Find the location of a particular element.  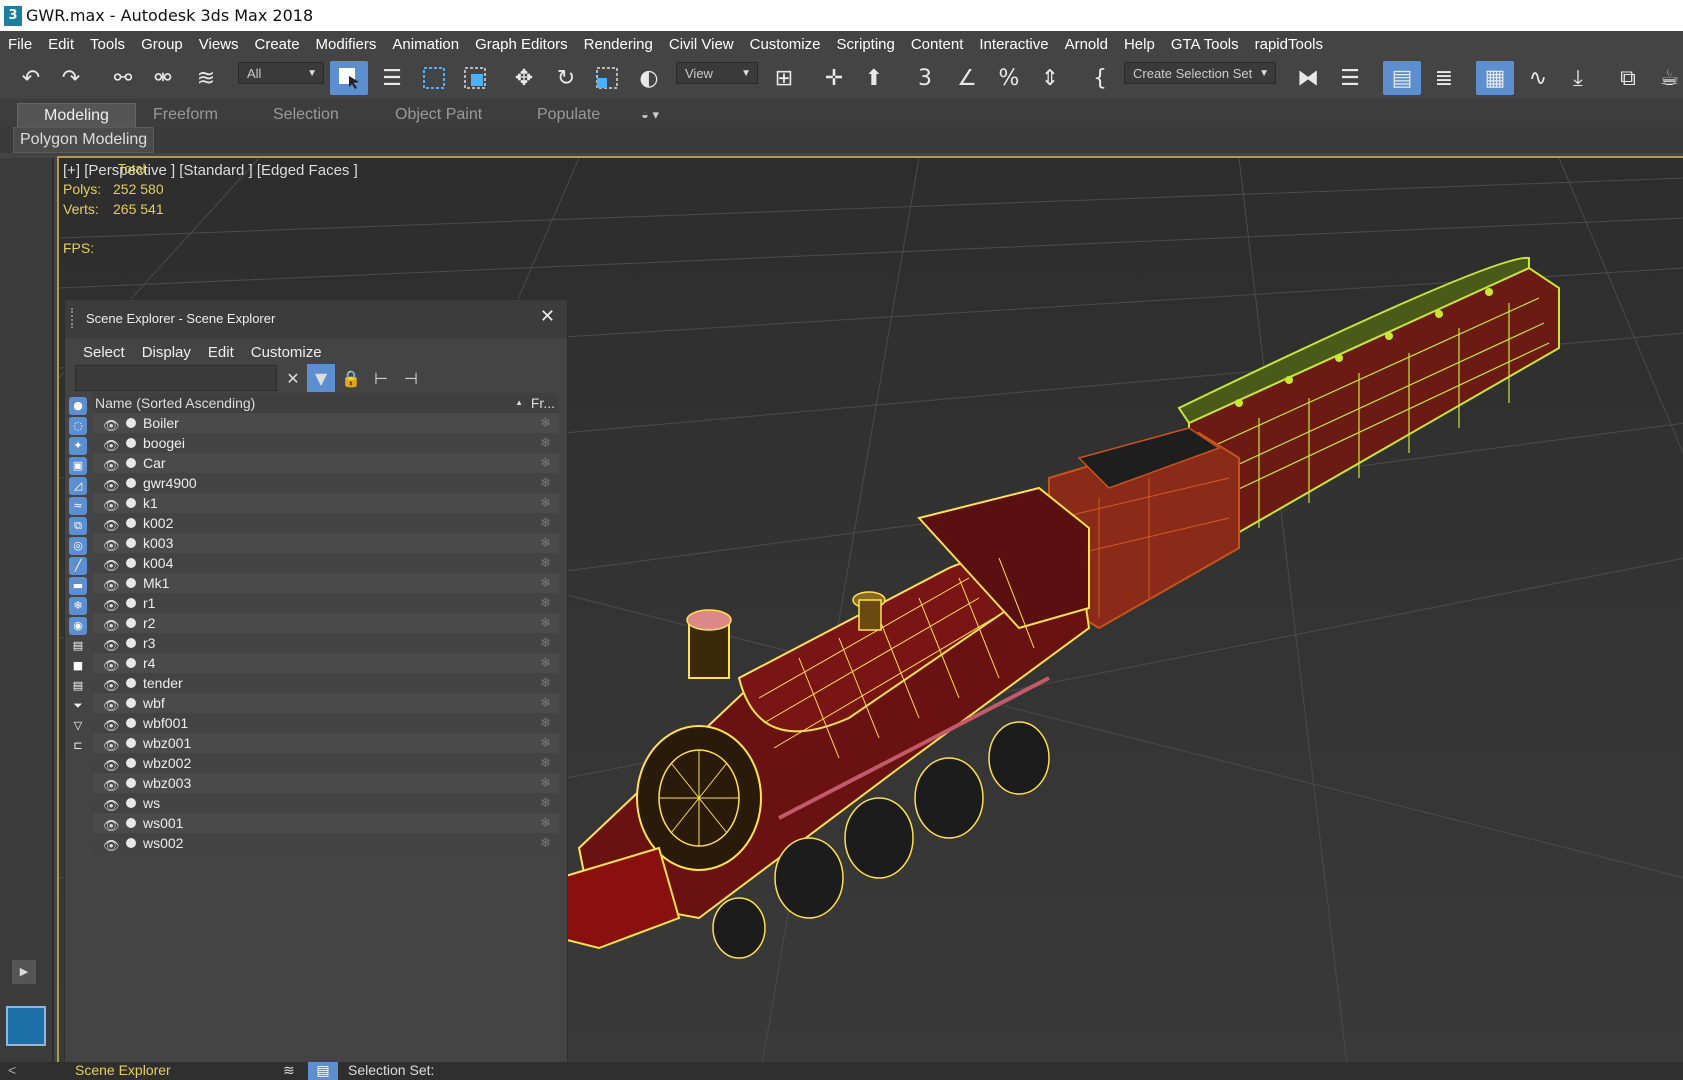

menu-group: Group is located at coordinates (162, 44).